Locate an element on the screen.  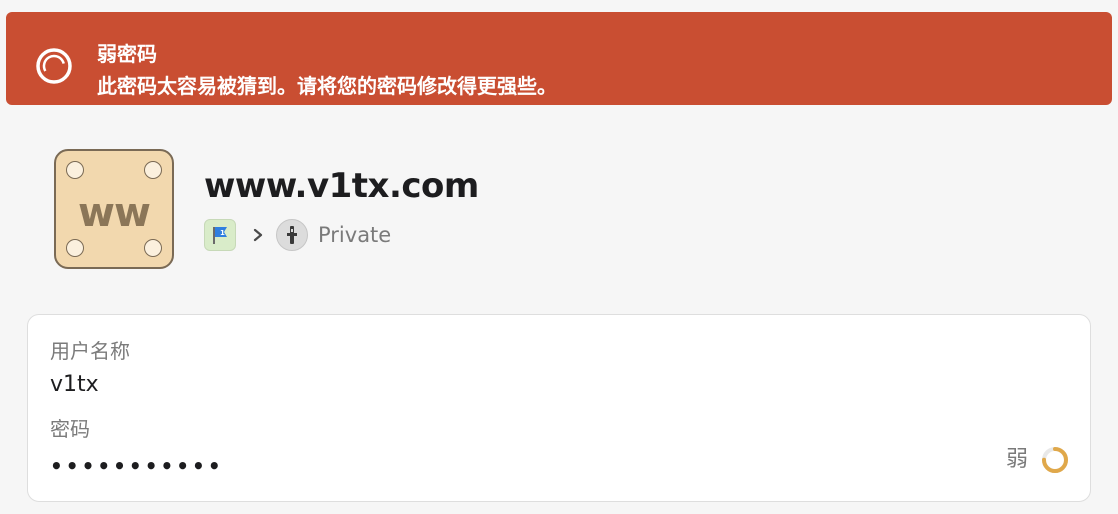
svg-text: 1 is located at coordinates (222, 233).